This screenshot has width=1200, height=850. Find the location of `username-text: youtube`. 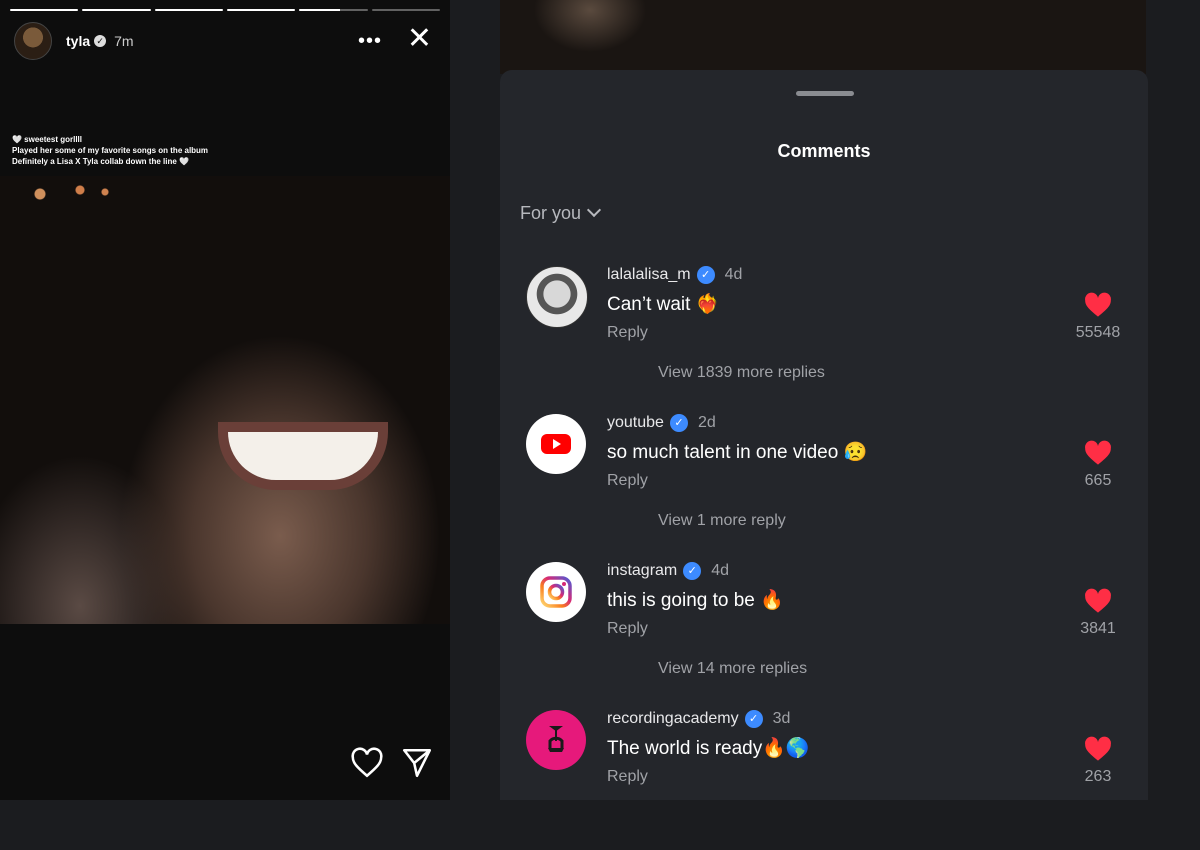

username-text: youtube is located at coordinates (635, 423).